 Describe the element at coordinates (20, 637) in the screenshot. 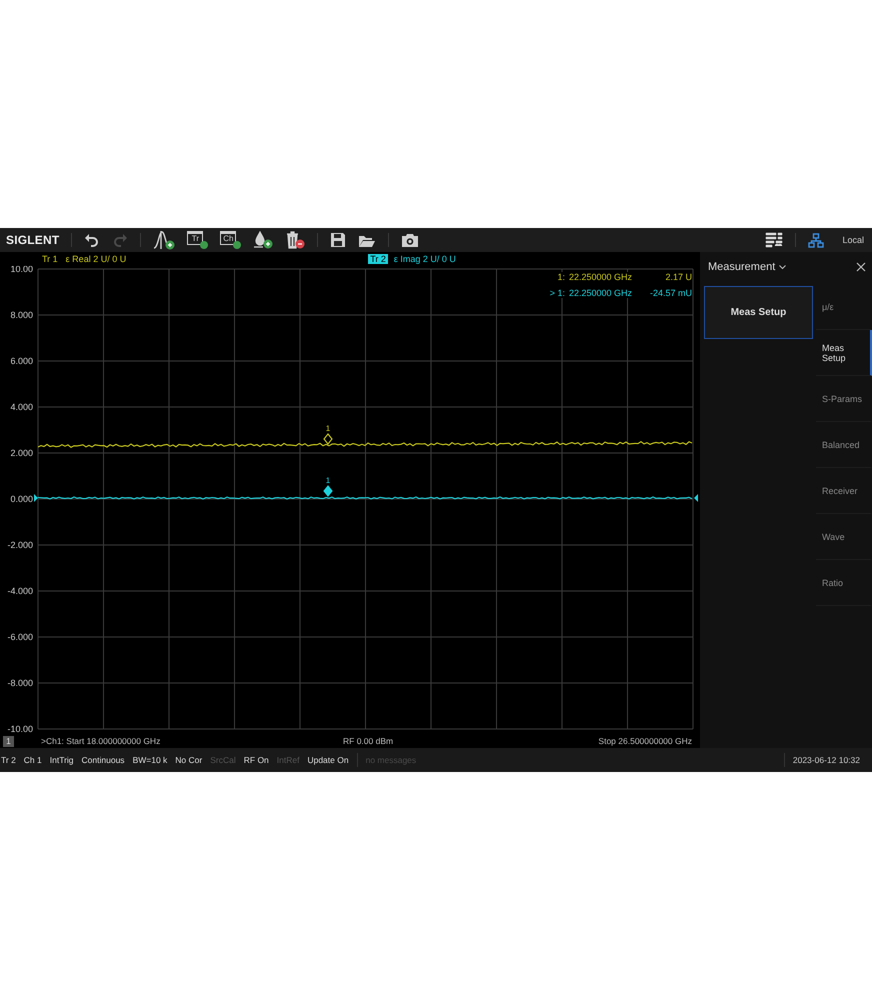

I see `y-tick-label: -6.000` at that location.